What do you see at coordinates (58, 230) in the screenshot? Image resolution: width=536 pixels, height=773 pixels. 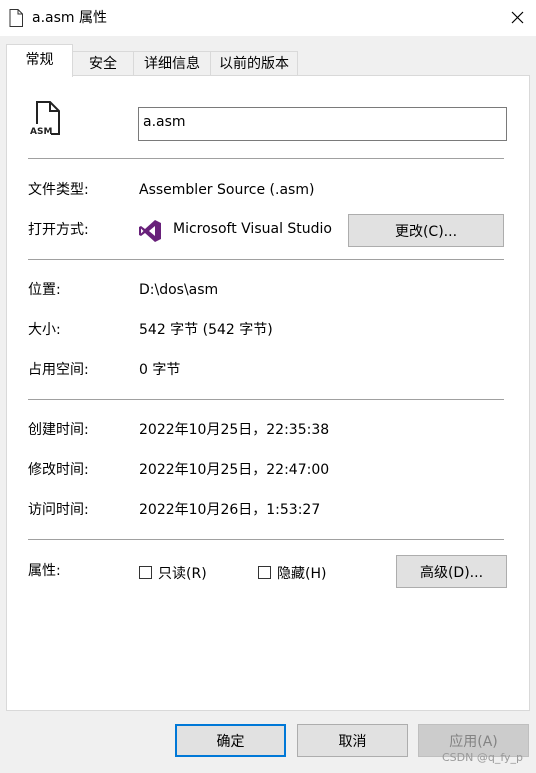 I see `open-with-label: 打开方式:` at bounding box center [58, 230].